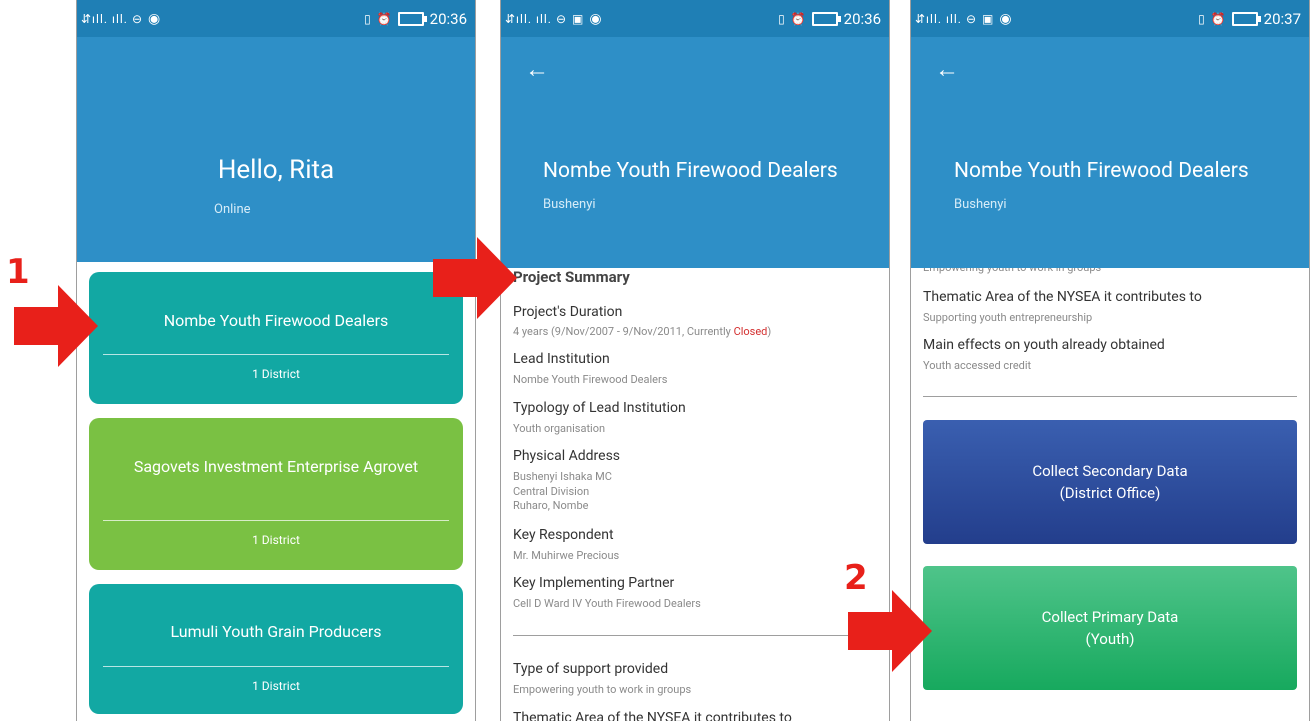  Describe the element at coordinates (1110, 617) in the screenshot. I see `button-label: Collect Primary Data` at that location.